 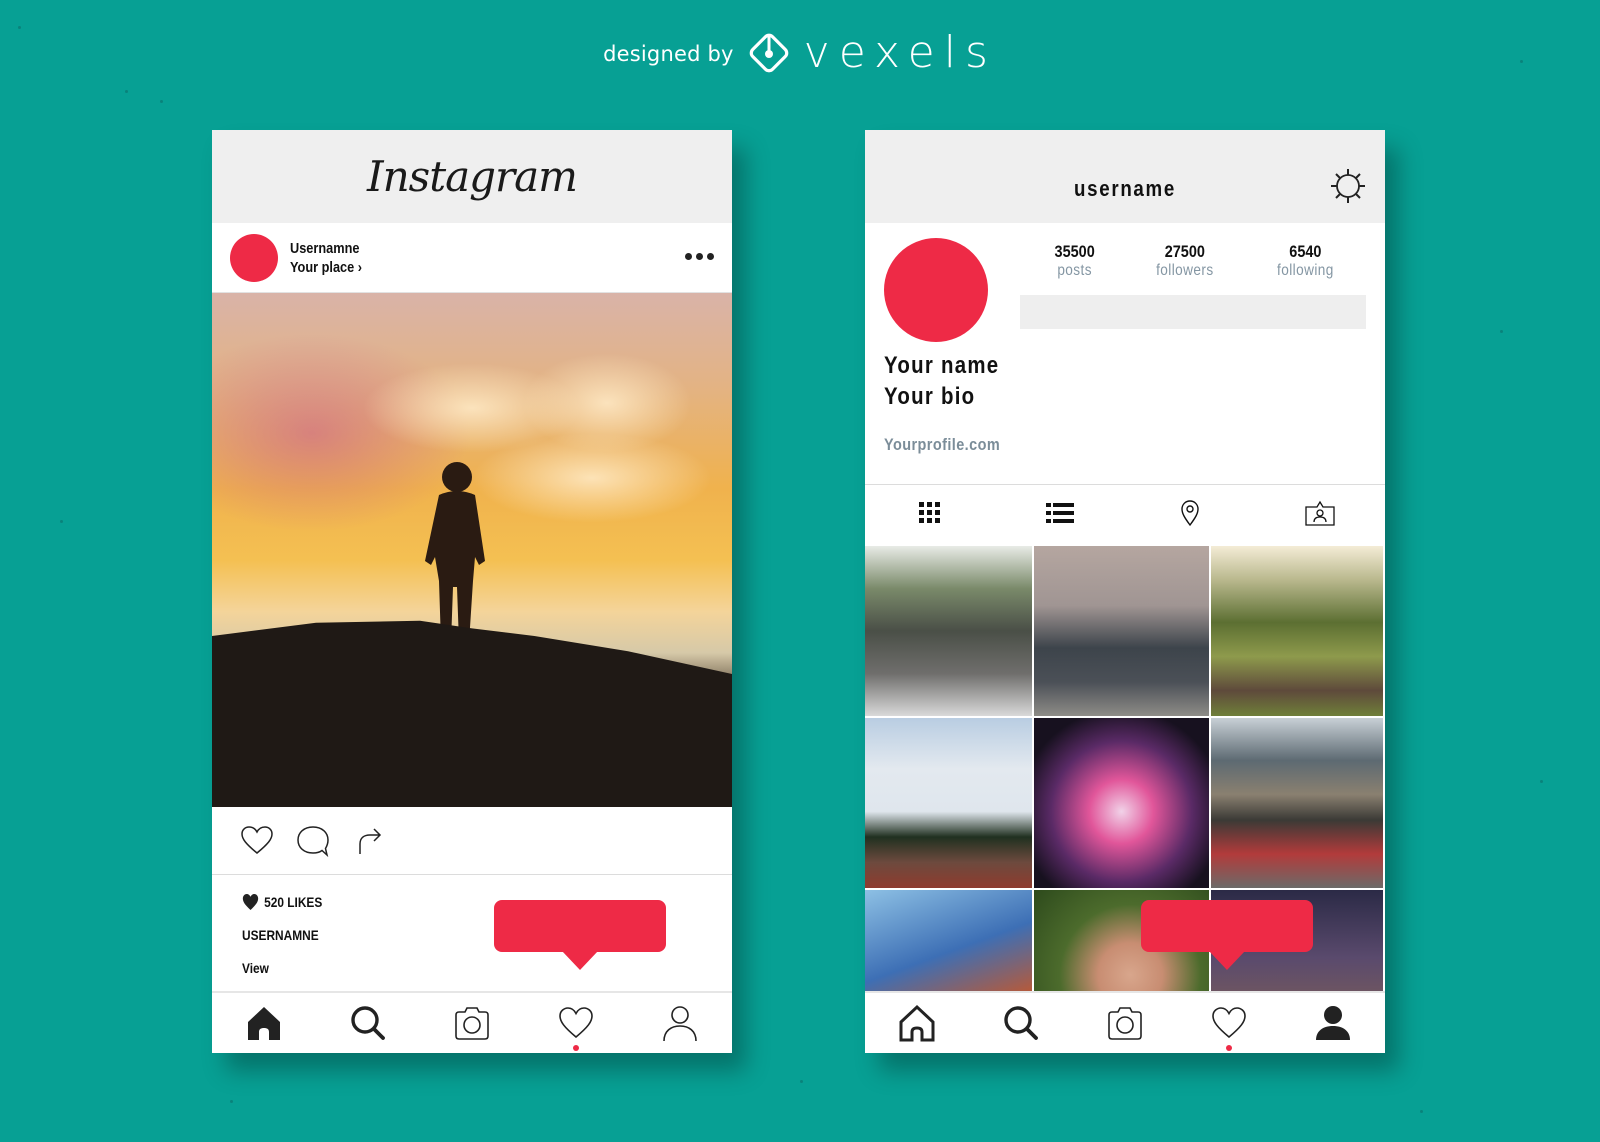 What do you see at coordinates (472, 550) in the screenshot?
I see `post-photo` at bounding box center [472, 550].